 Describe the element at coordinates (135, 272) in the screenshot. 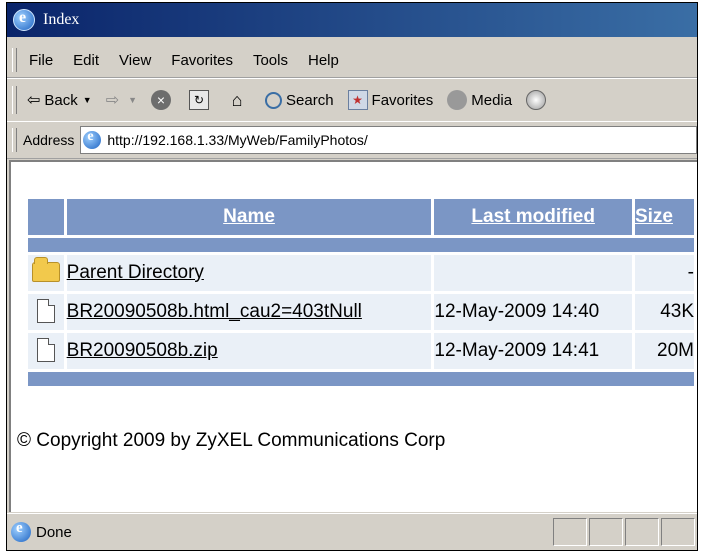

I see `parent-directory-link: Parent Directory` at that location.